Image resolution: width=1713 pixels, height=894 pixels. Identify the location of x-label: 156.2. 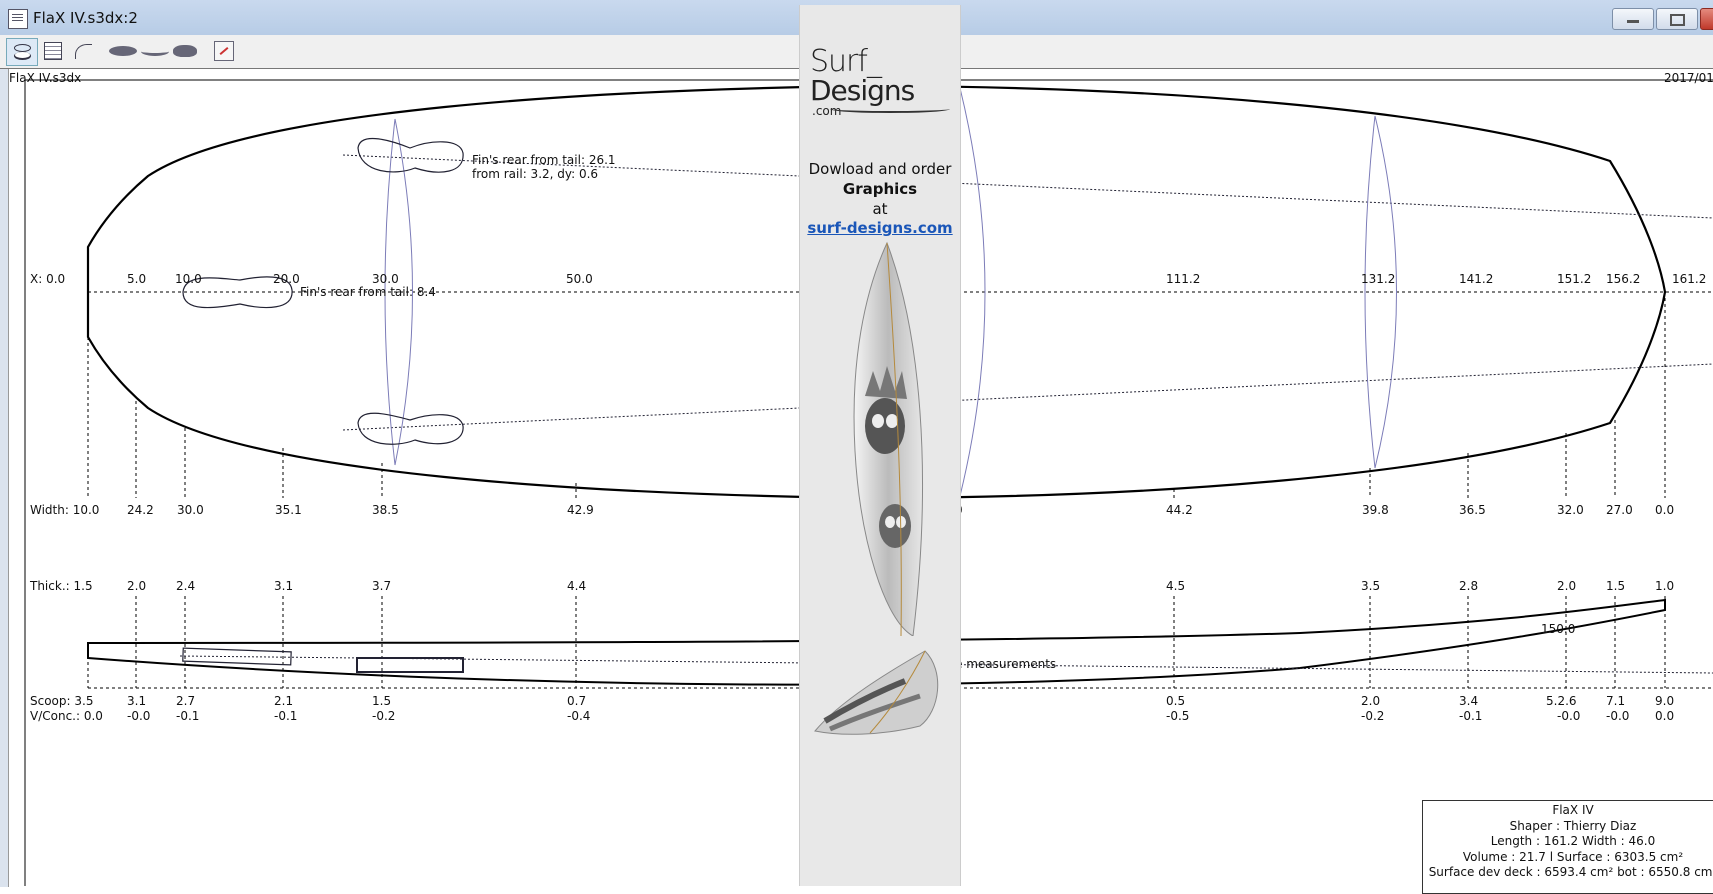
(1623, 279).